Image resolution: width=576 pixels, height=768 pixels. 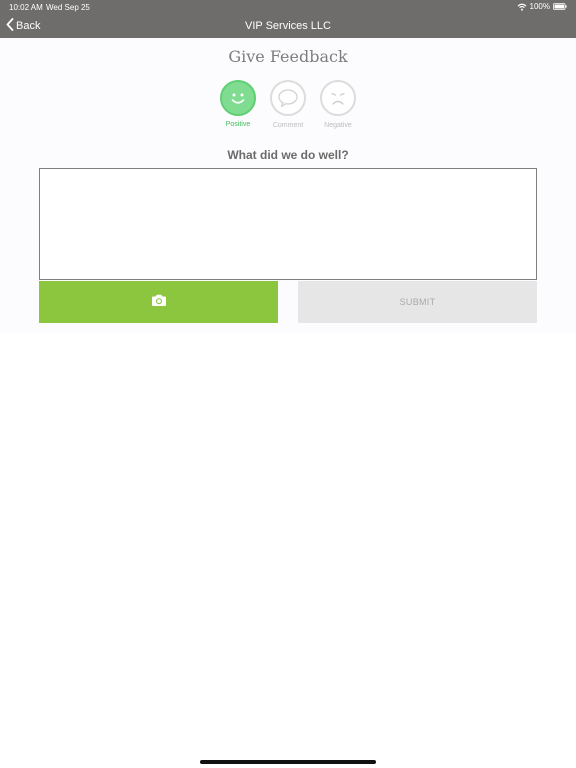 I want to click on battery-percentage: 100%, so click(x=539, y=6).